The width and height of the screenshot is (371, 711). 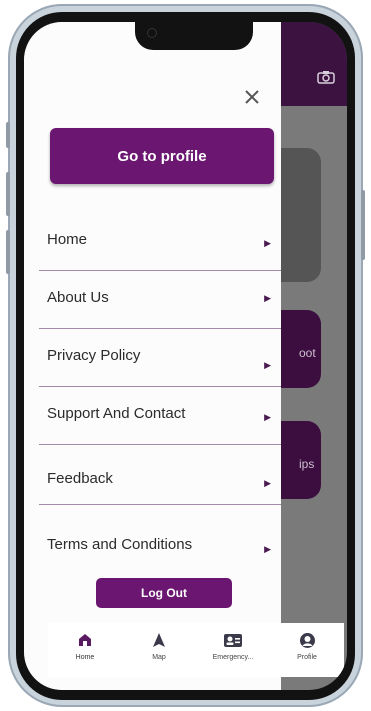 I want to click on profile-icon, so click(x=307, y=640).